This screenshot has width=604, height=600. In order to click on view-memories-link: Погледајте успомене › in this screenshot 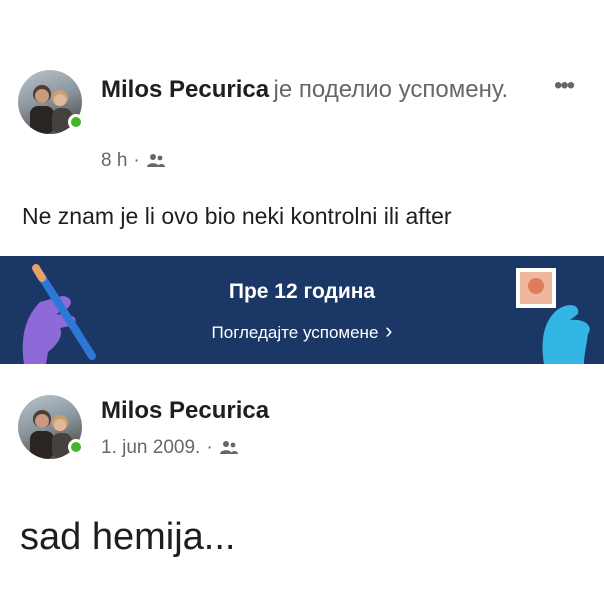, I will do `click(302, 331)`.